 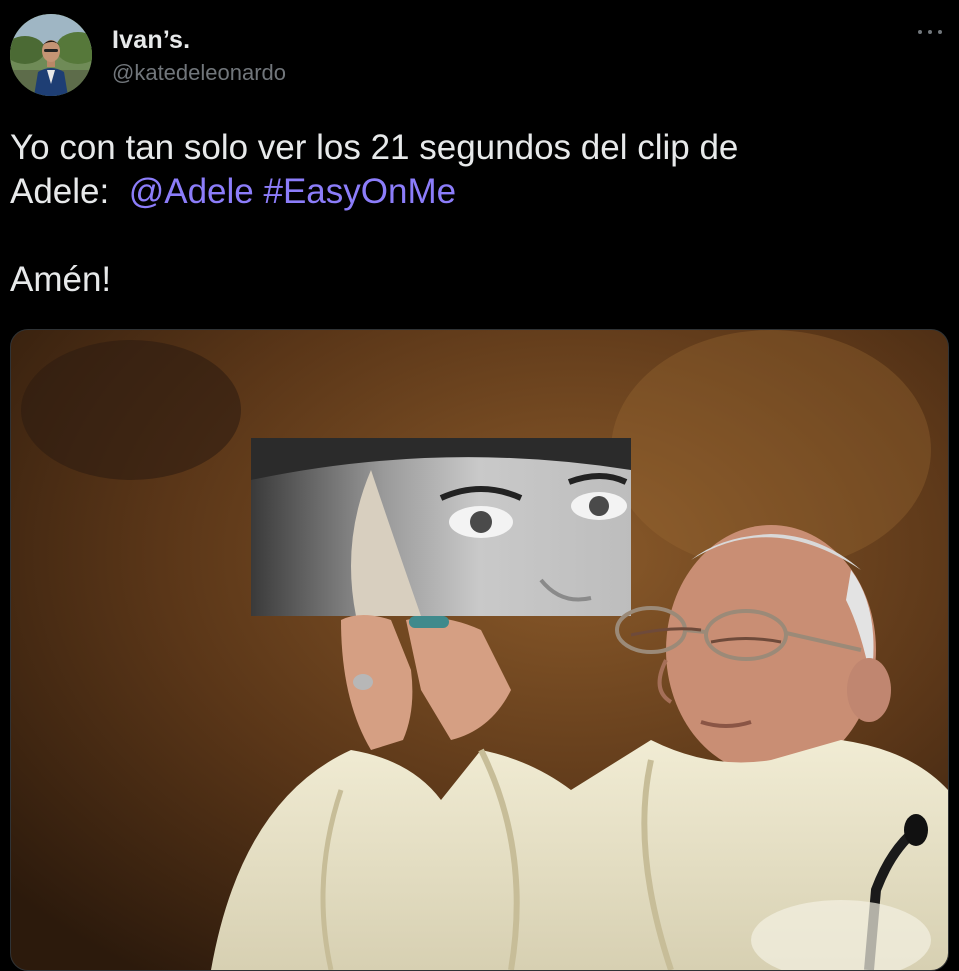 What do you see at coordinates (930, 32) in the screenshot?
I see `more-options-icon` at bounding box center [930, 32].